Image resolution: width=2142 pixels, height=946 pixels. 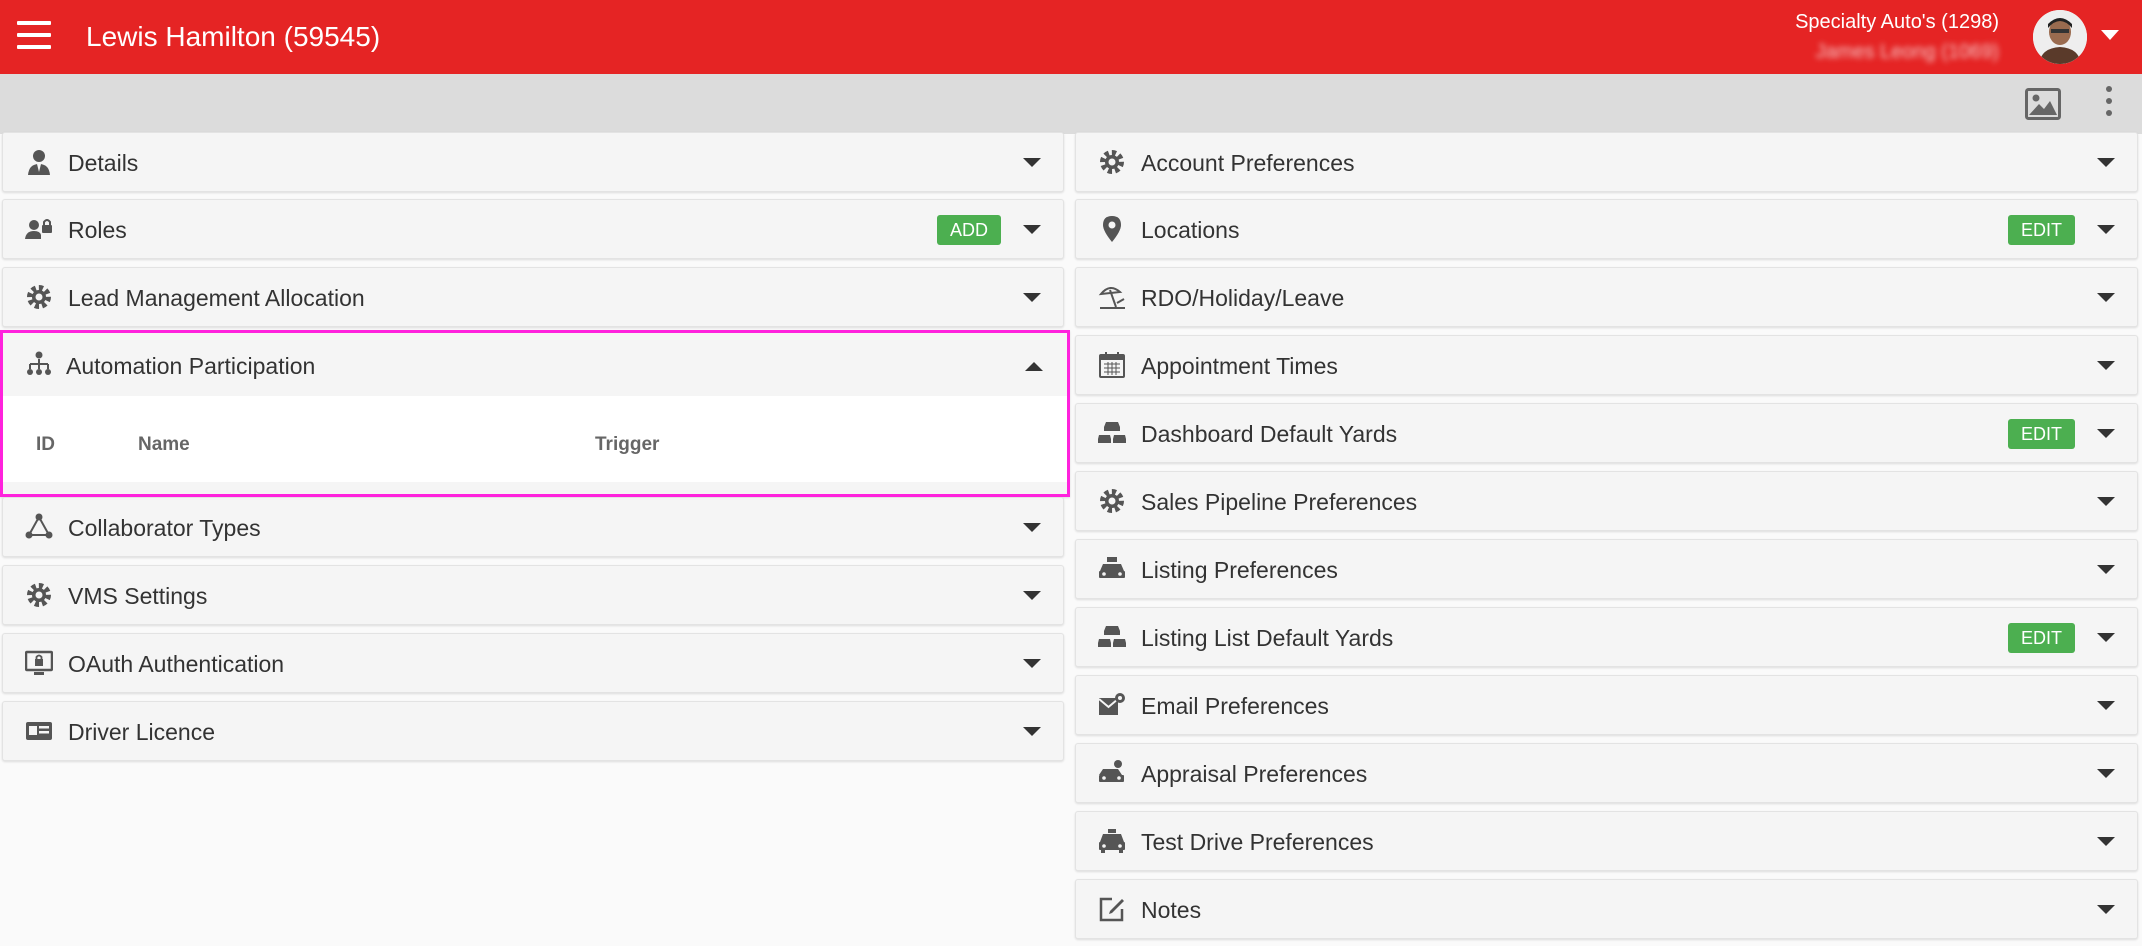 What do you see at coordinates (1257, 842) in the screenshot?
I see `panel-test-drive-title: Test Drive Preferences` at bounding box center [1257, 842].